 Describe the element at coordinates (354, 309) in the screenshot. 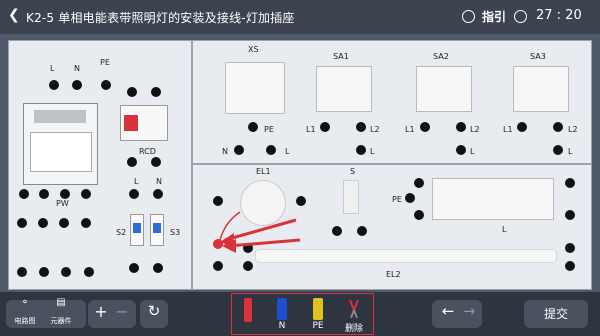

I see `pliers-delete-icon` at that location.